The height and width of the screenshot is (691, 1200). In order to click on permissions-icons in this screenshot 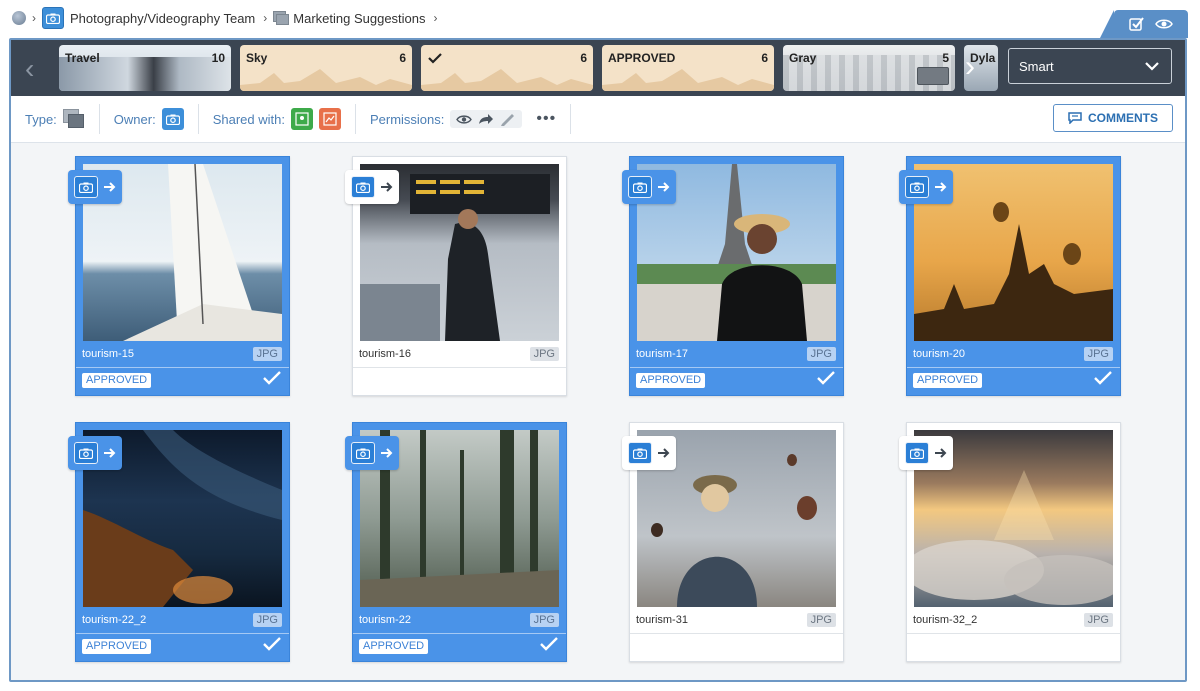, I will do `click(486, 119)`.